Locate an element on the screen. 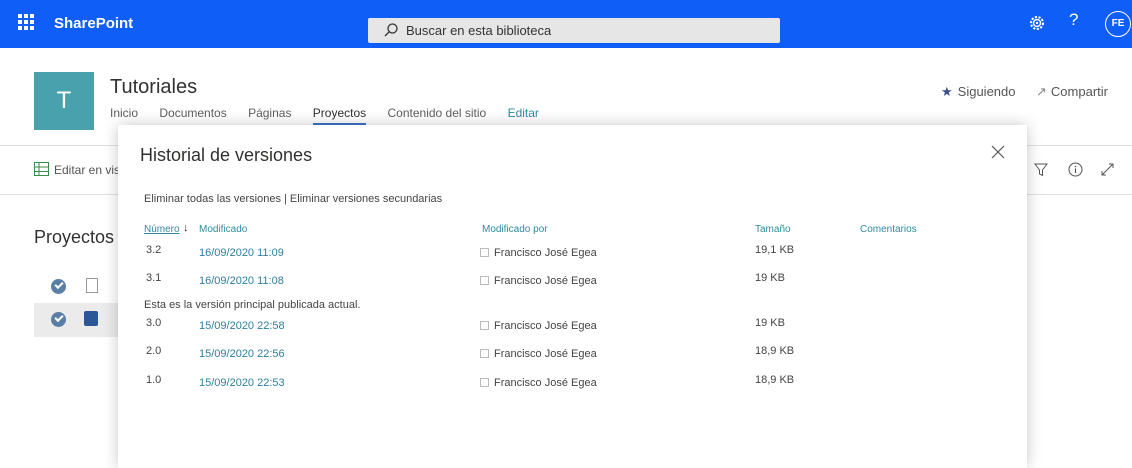  version-date-link: 15/09/2020 22:56 is located at coordinates (242, 354).